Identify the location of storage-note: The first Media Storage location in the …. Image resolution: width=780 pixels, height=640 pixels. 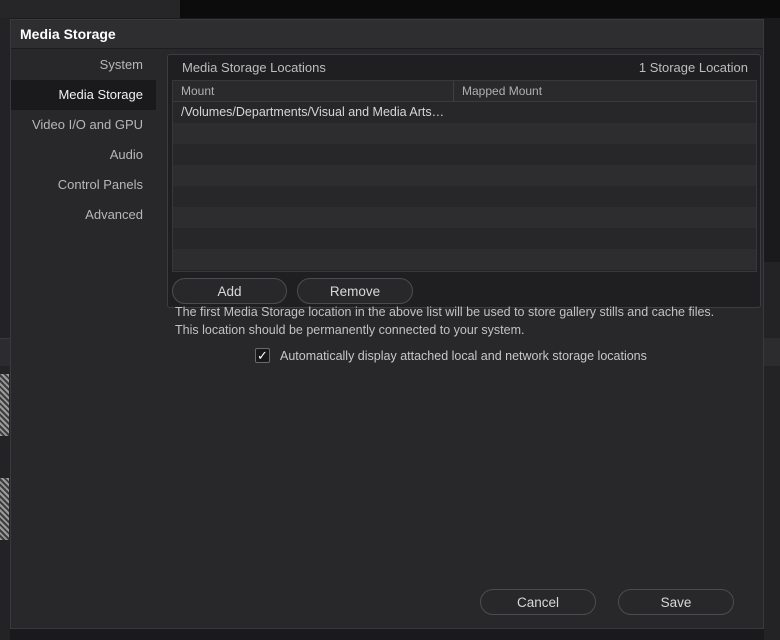
(460, 321).